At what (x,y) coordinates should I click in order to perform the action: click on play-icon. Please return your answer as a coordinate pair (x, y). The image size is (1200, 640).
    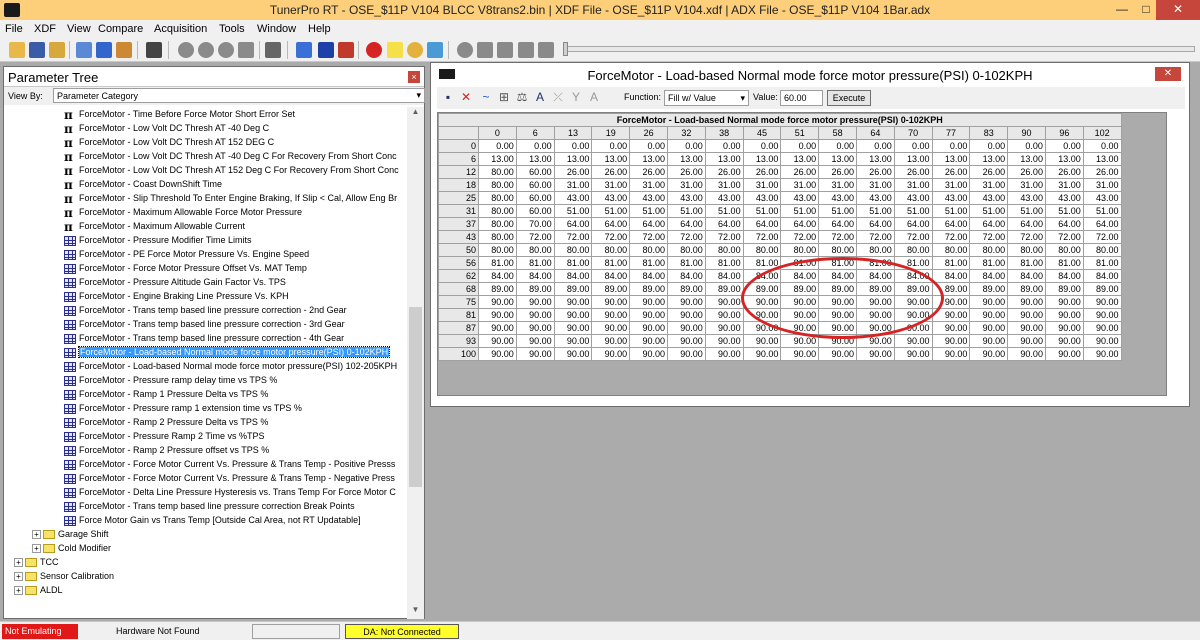
    Looking at the image, I should click on (485, 50).